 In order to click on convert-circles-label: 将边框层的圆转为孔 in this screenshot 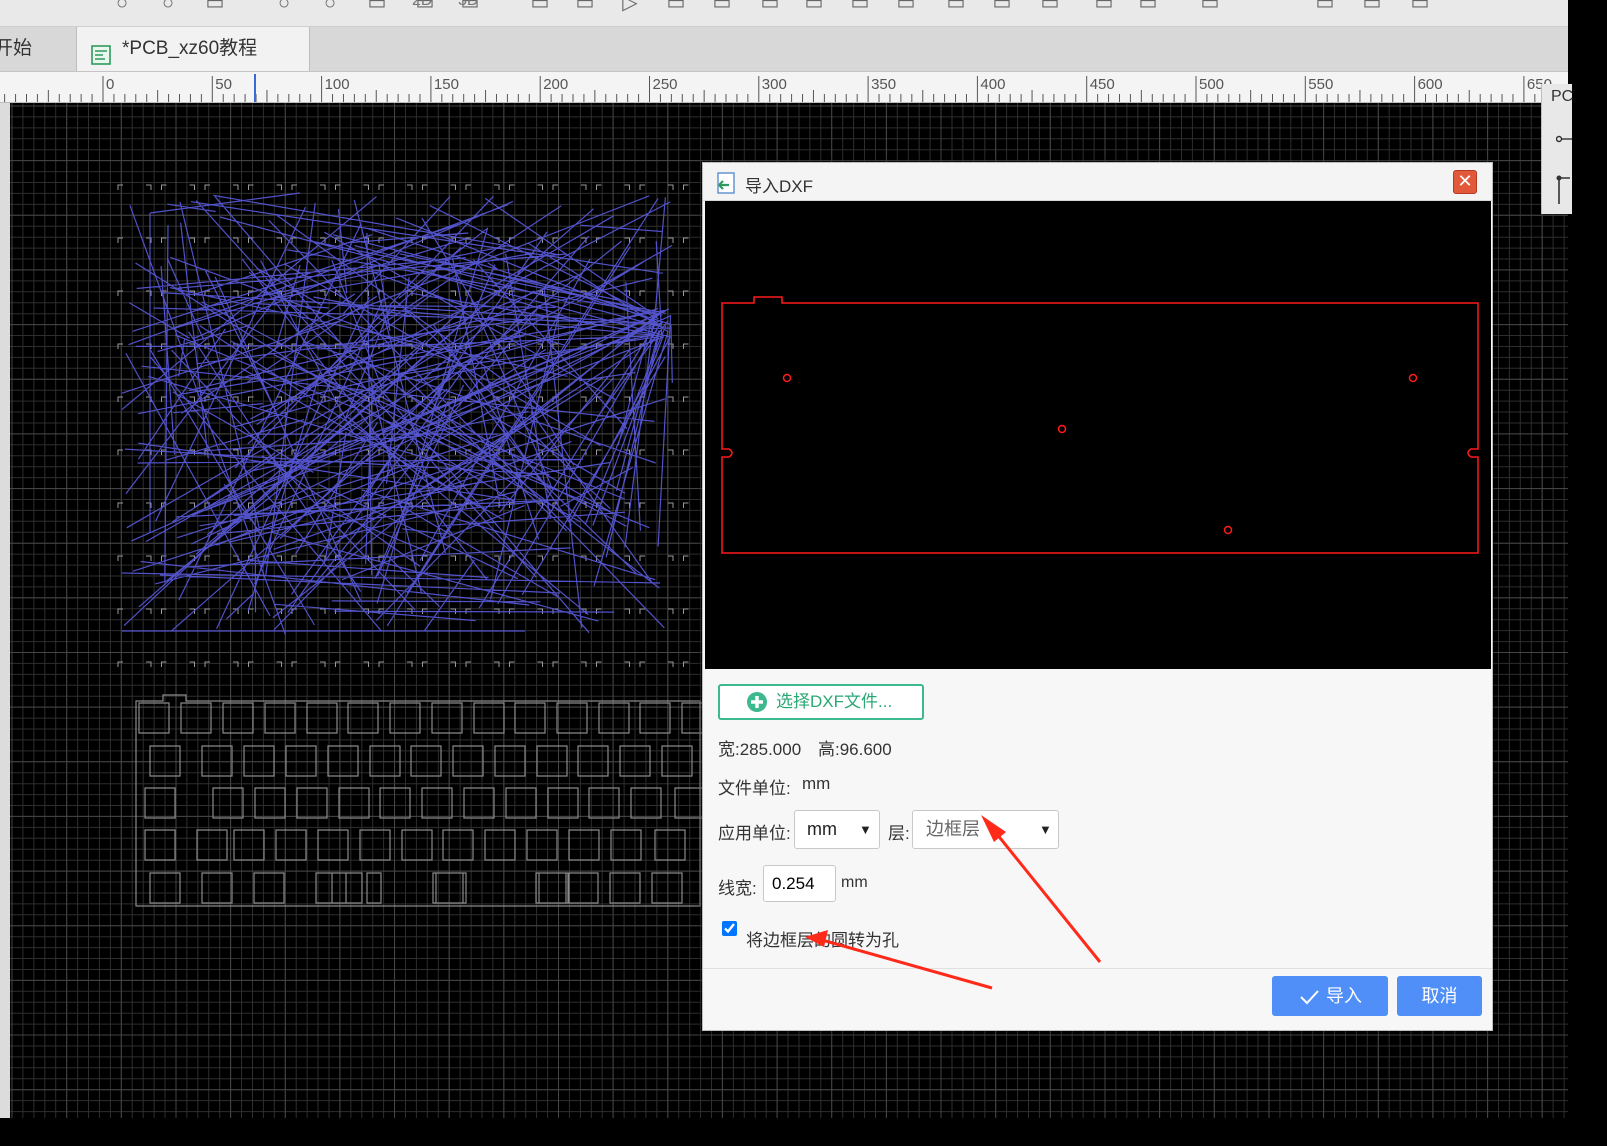, I will do `click(822, 940)`.